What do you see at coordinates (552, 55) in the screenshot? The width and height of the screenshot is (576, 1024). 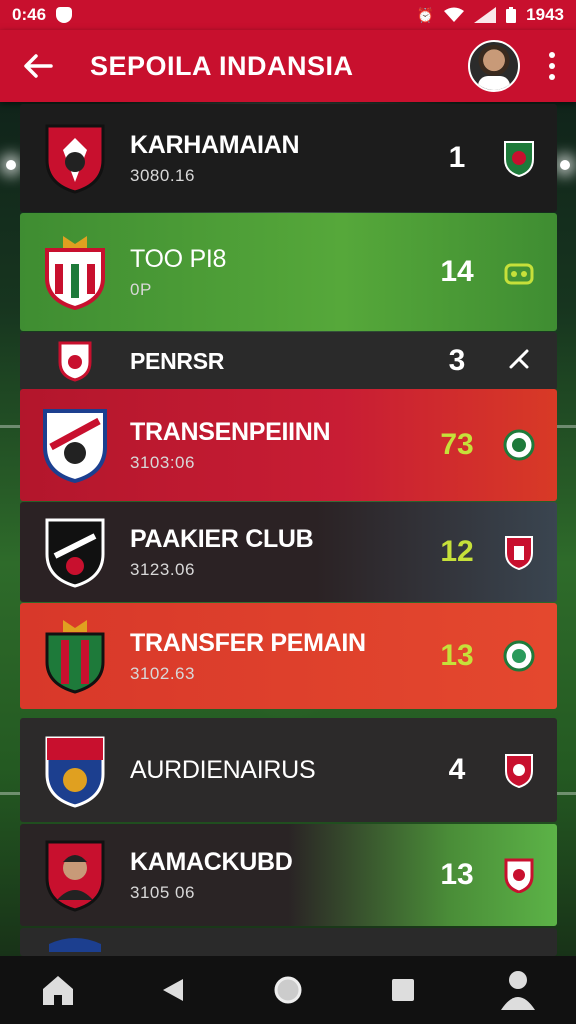 I see `more-vertical-icon` at bounding box center [552, 55].